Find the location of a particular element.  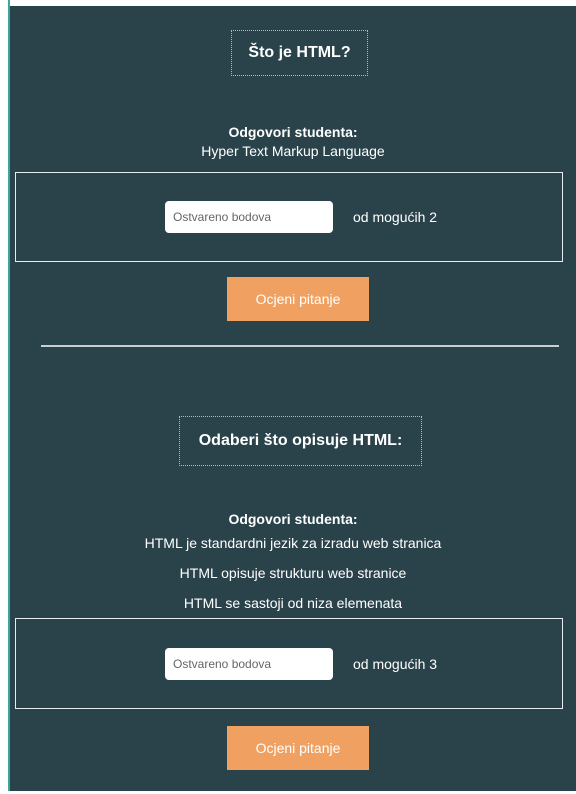

max-points-text: od mogućih 2 is located at coordinates (395, 217).